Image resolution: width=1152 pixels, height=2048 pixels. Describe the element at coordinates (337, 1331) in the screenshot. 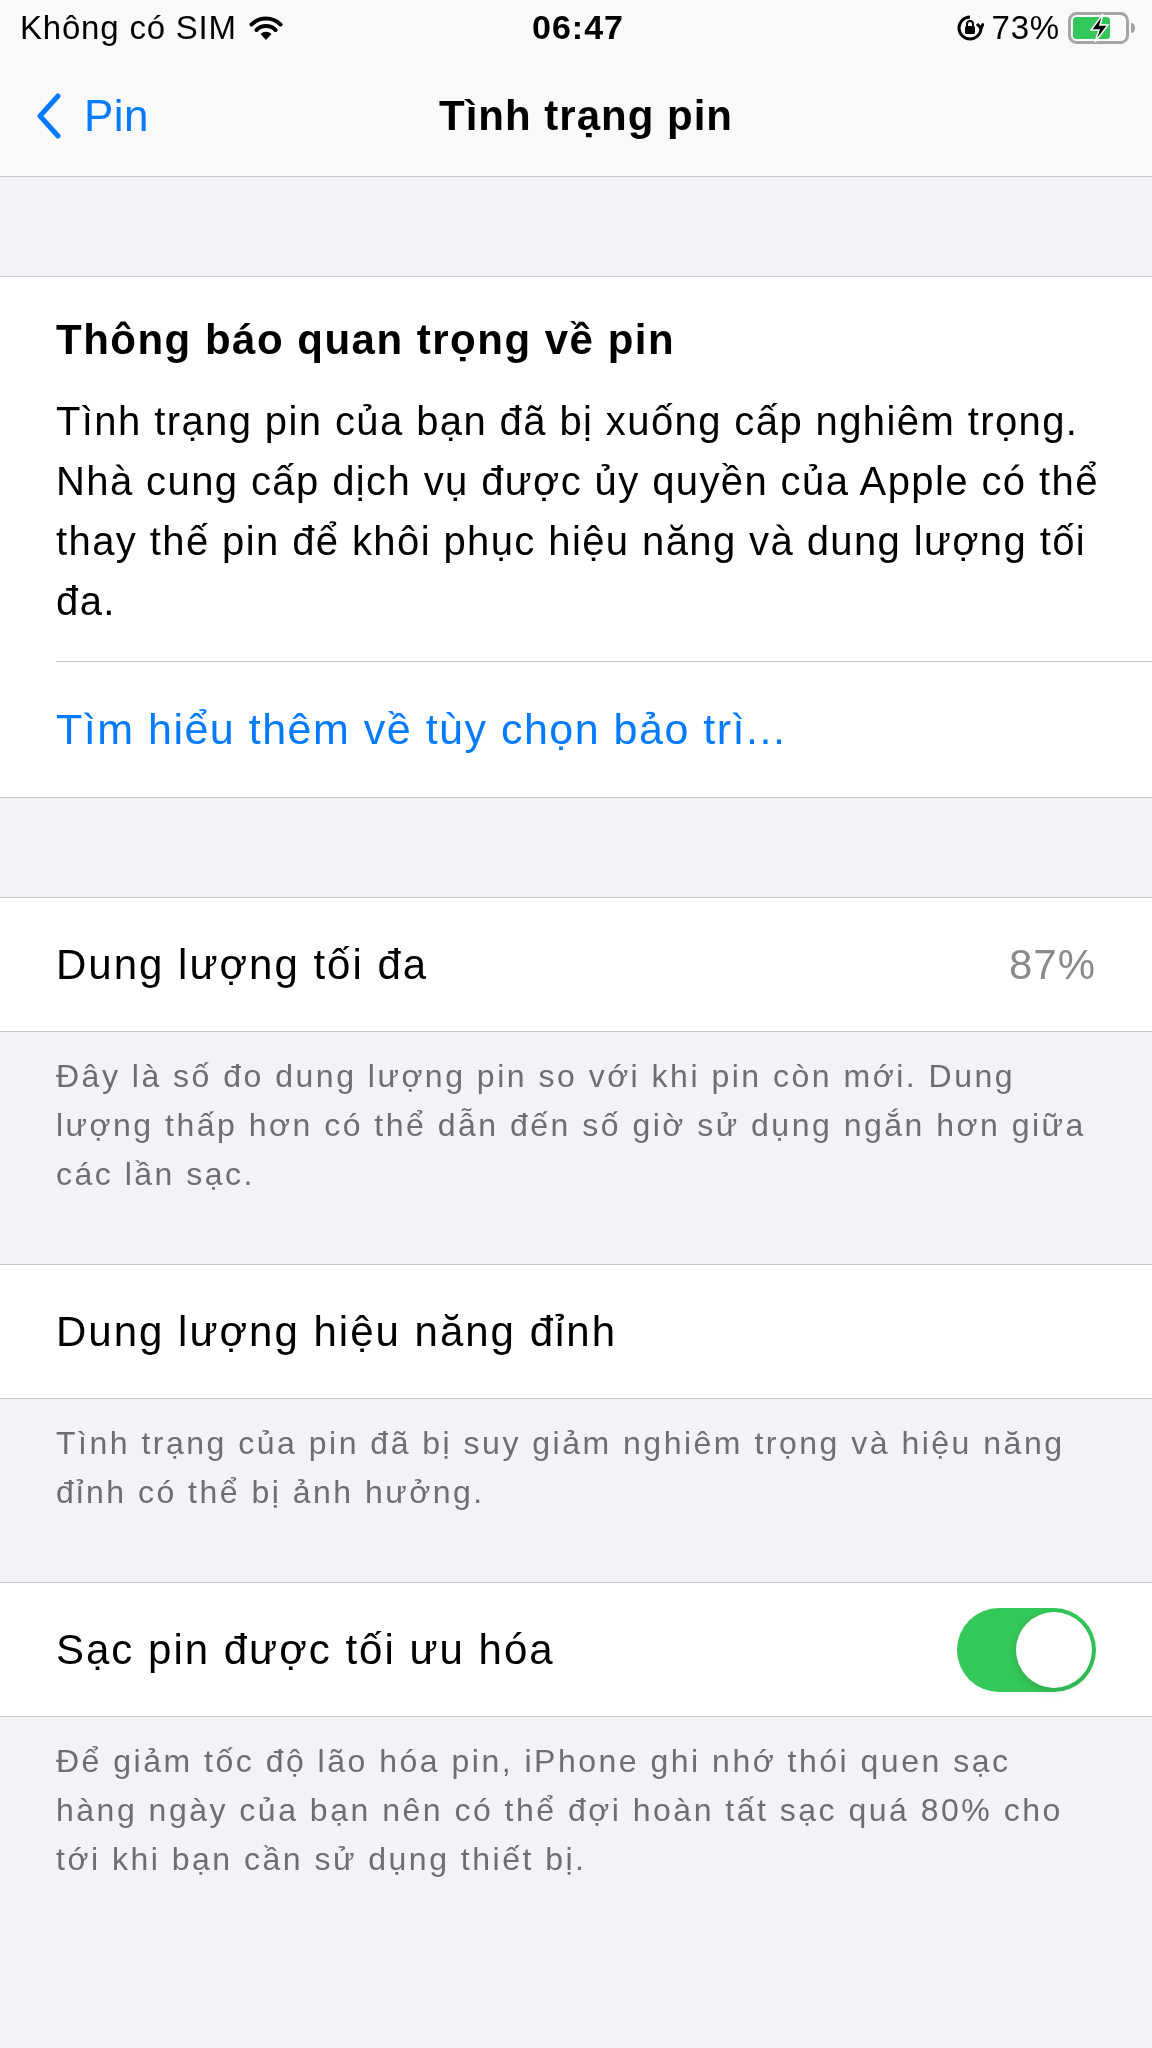

I see `row-label: Dung lượng hiệu năng đỉnh` at that location.